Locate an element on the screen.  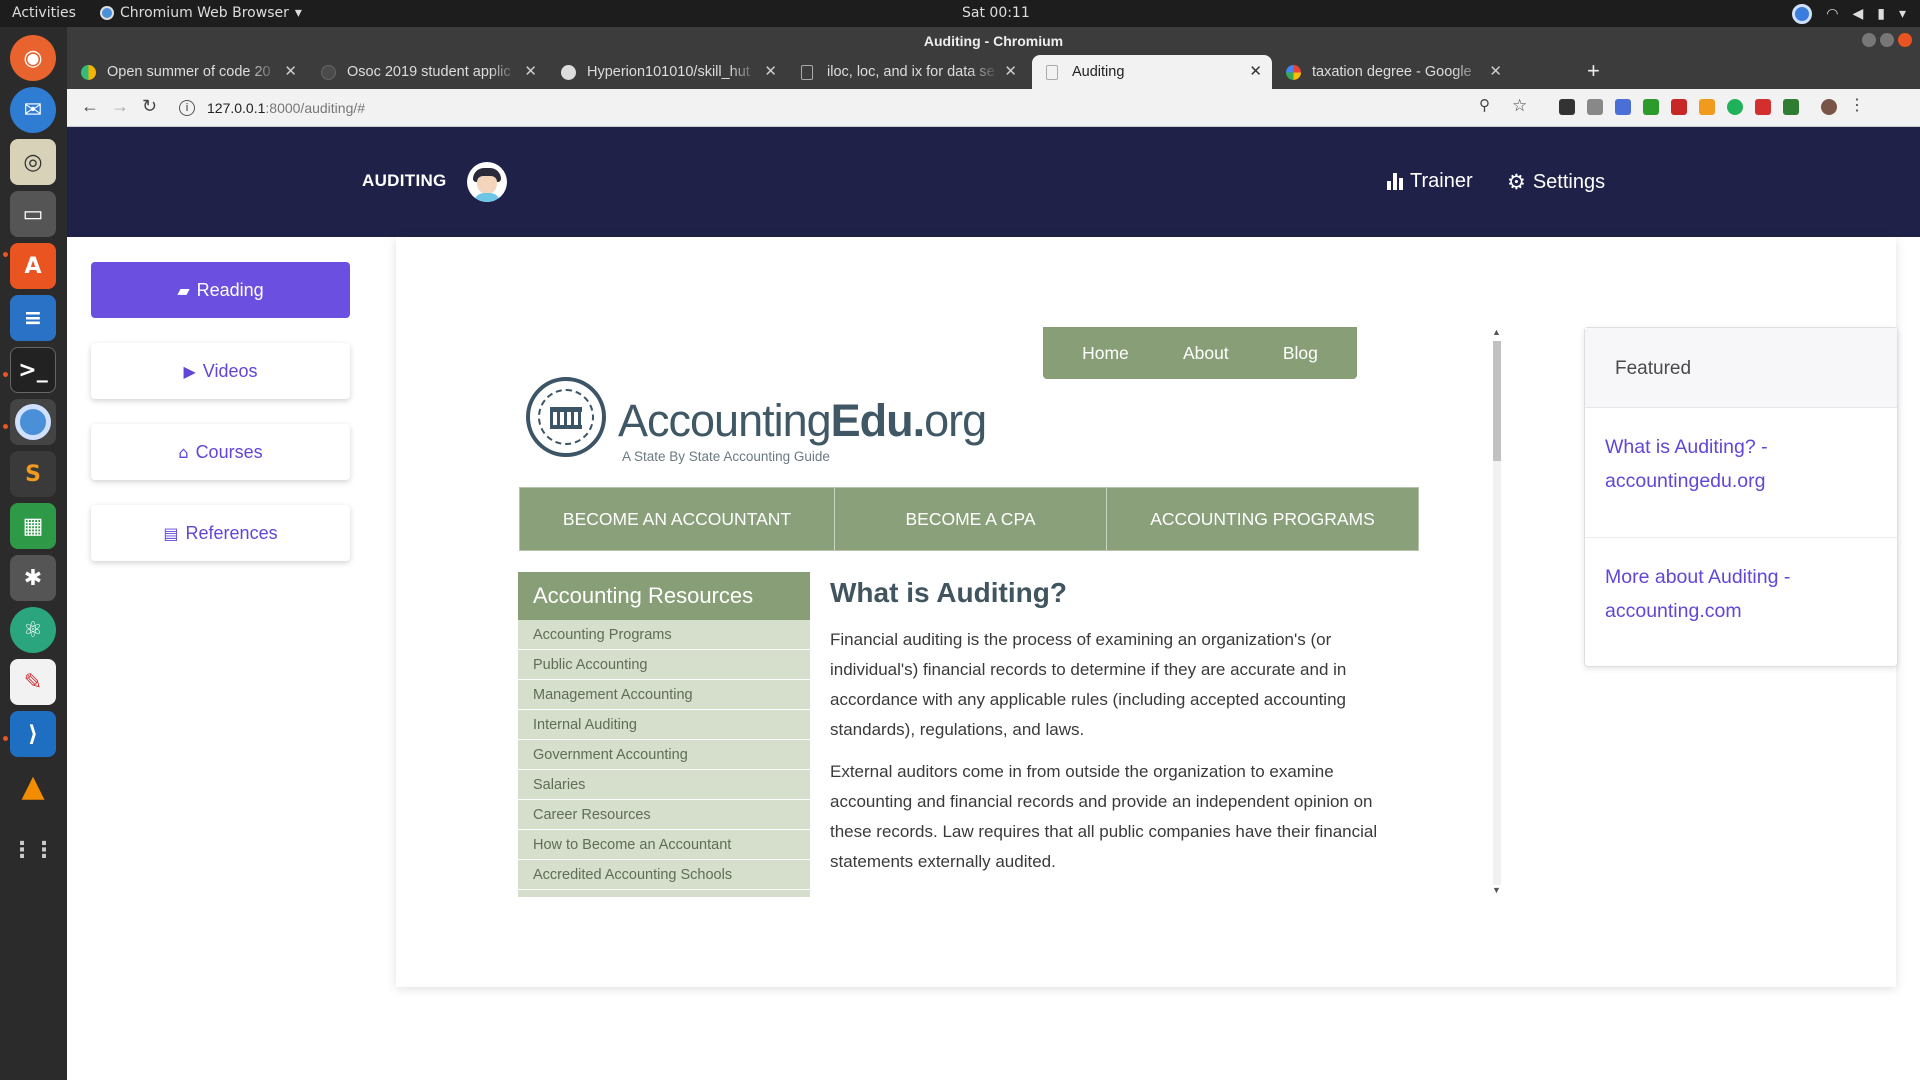
grammarly-icon is located at coordinates (1735, 107).